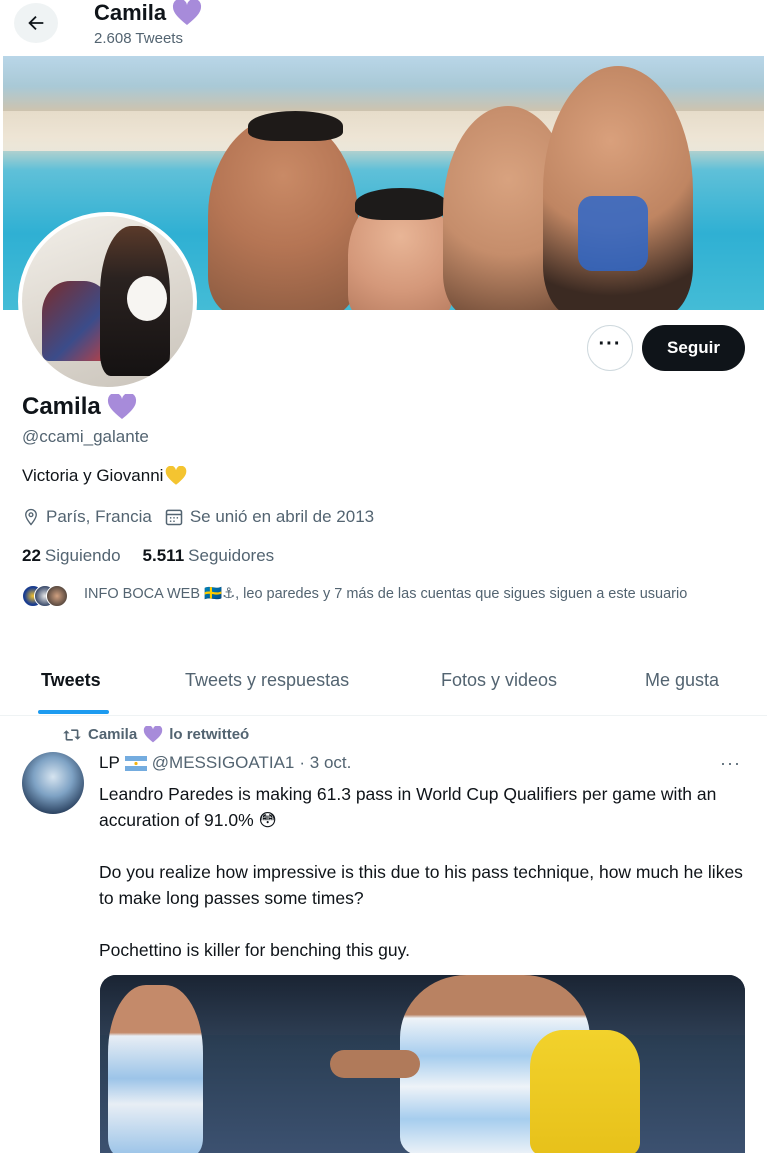 The height and width of the screenshot is (1153, 767). I want to click on followers-count: 5.511, so click(163, 555).